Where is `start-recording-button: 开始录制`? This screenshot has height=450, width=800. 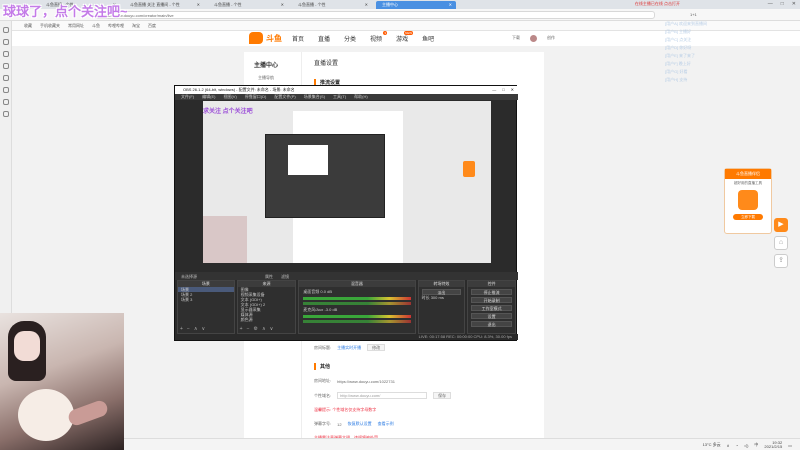 start-recording-button: 开始录制 is located at coordinates (491, 300).